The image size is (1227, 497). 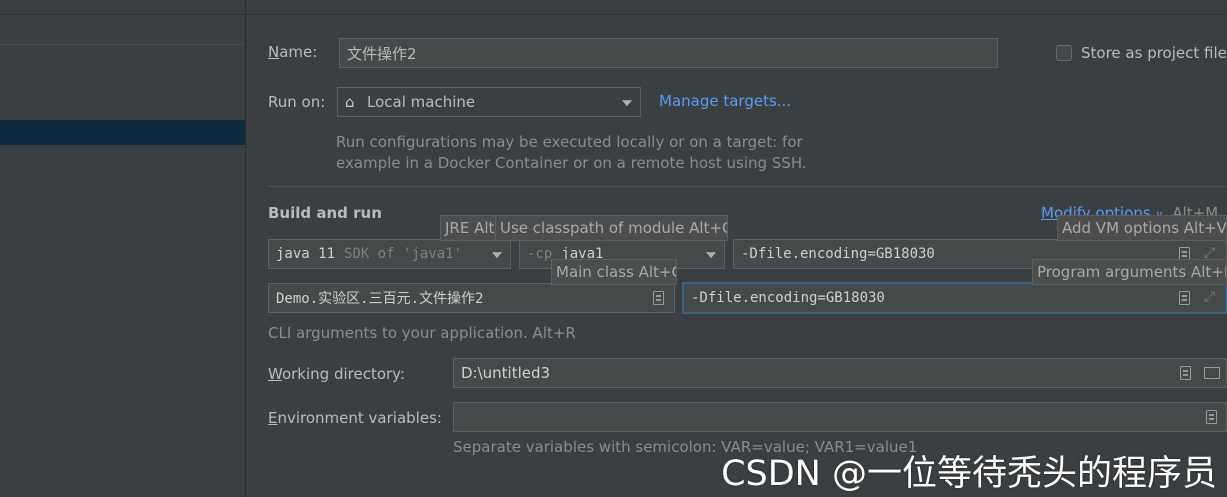 I want to click on tree-divider-top, so click(x=122, y=14).